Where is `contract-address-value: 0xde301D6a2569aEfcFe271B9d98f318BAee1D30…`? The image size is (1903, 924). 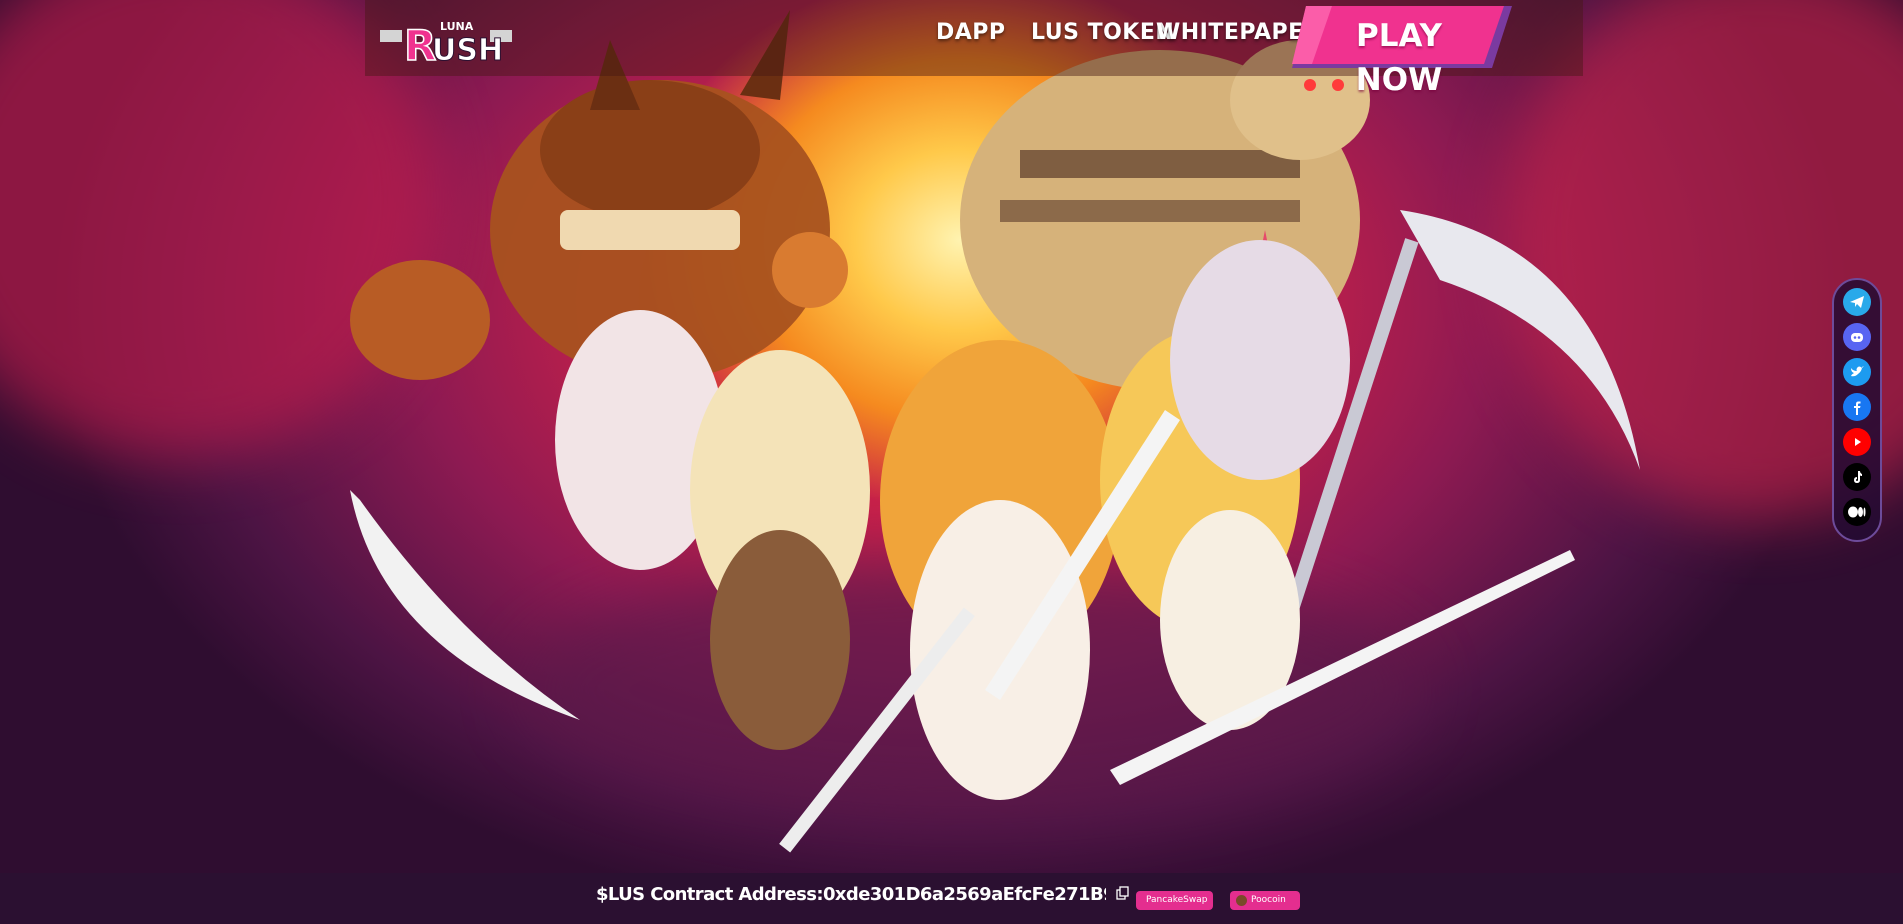
contract-address-value: 0xde301D6a2569aEfcFe271B9d98f318BAee1D30… is located at coordinates (964, 894).